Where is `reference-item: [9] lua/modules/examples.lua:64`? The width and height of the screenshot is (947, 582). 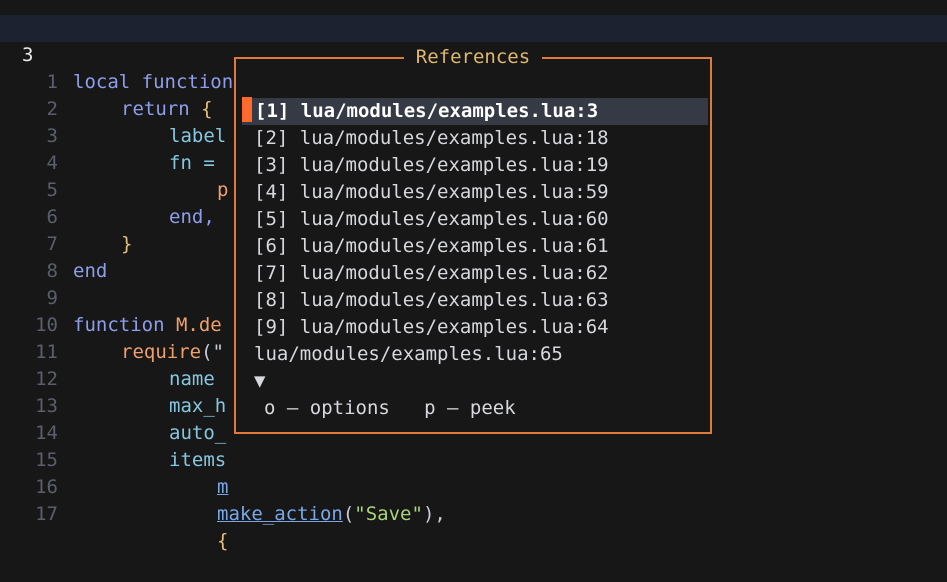 reference-item: [9] lua/modules/examples.lua:64 is located at coordinates (431, 327).